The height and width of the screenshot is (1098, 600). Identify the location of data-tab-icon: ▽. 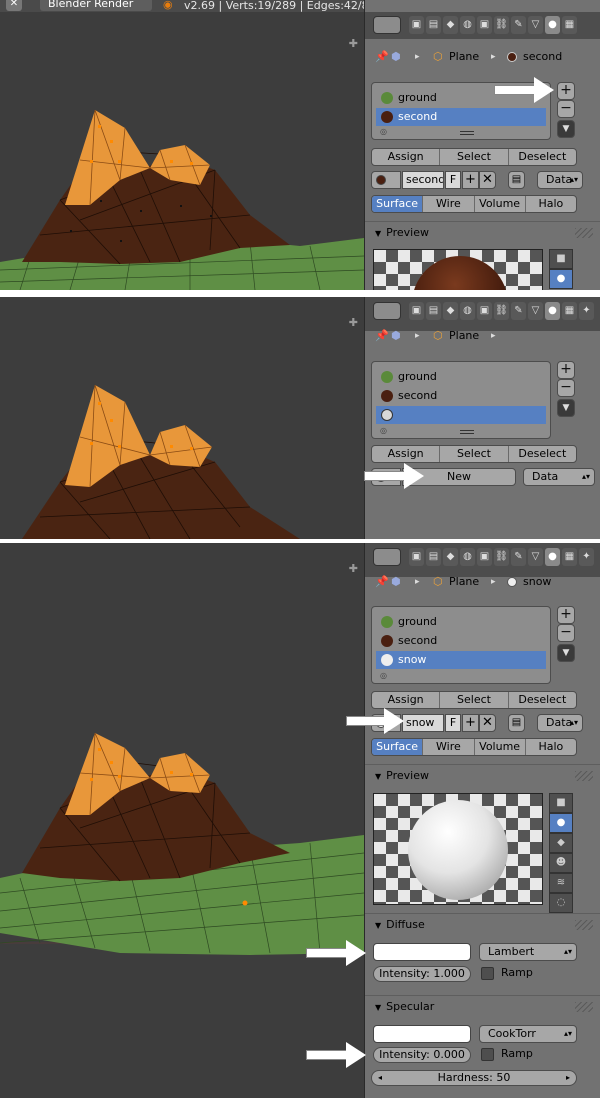
(535, 311).